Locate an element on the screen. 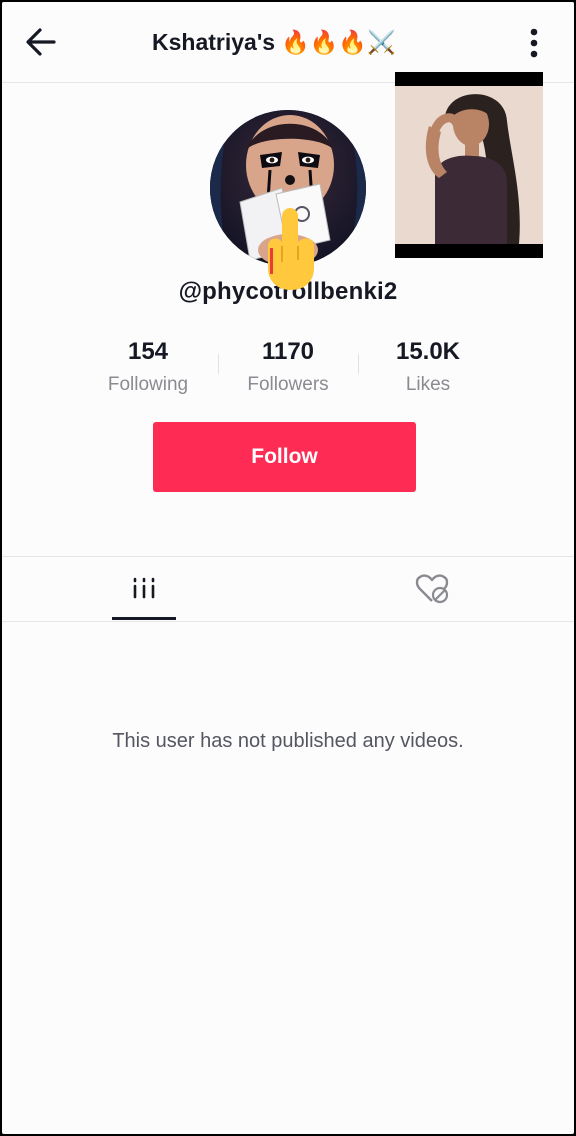 The width and height of the screenshot is (576, 1136). stat-followers: 1170 Followers is located at coordinates (288, 369).